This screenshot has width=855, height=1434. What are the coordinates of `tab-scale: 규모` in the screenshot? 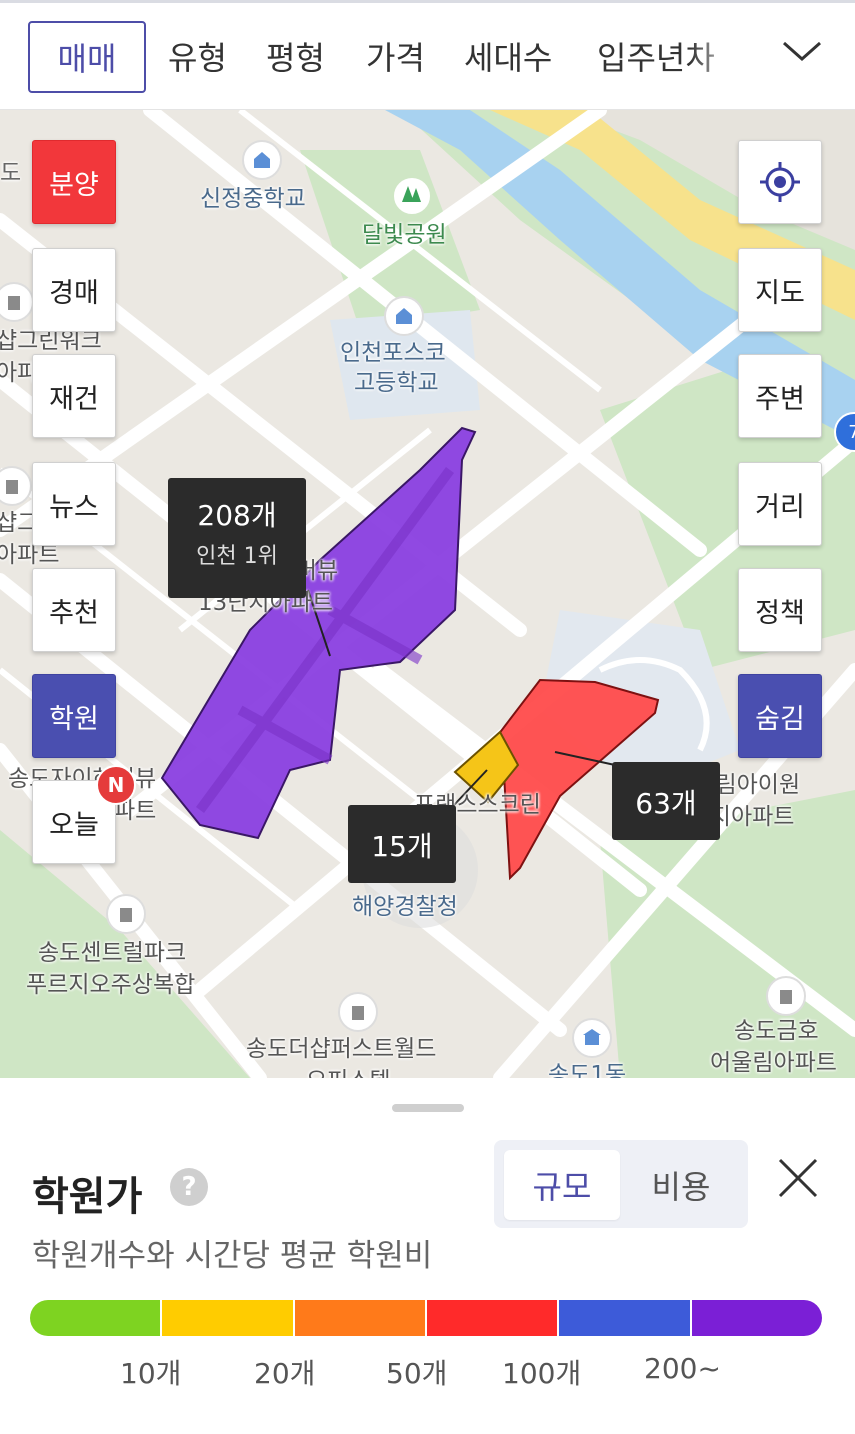 It's located at (562, 1185).